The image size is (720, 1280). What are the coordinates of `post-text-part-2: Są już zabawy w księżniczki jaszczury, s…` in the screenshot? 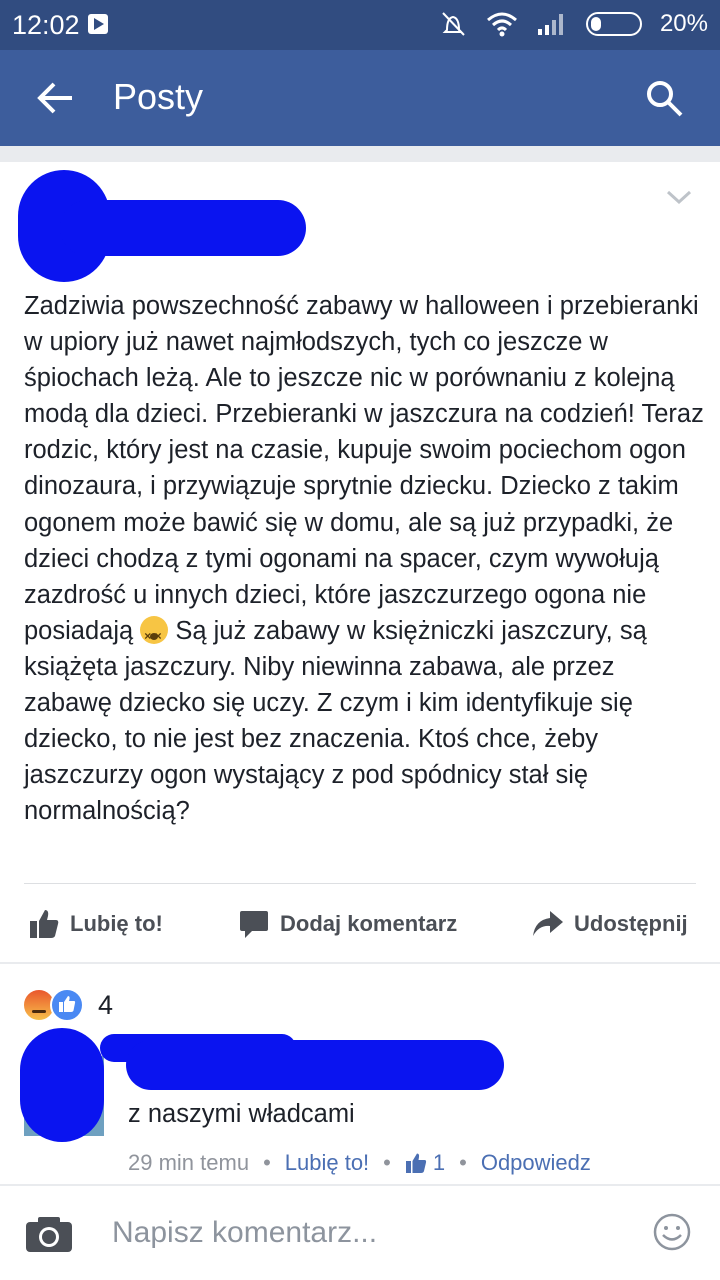 It's located at (335, 721).